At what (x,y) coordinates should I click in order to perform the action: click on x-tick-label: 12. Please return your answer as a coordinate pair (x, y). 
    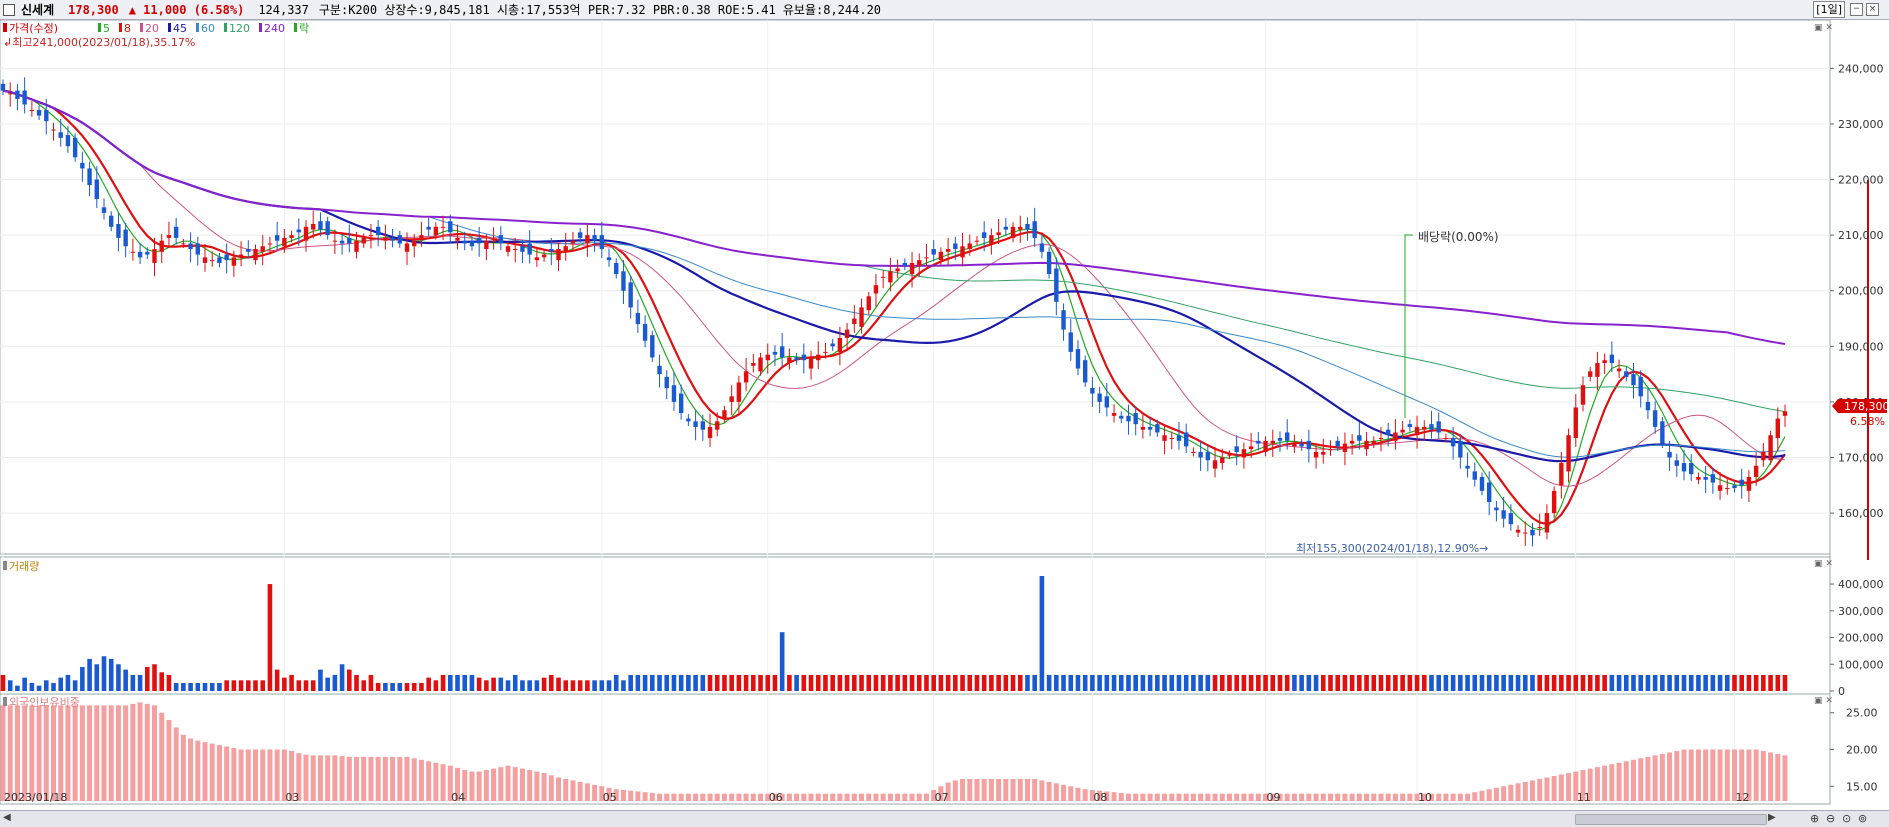
    Looking at the image, I should click on (1742, 797).